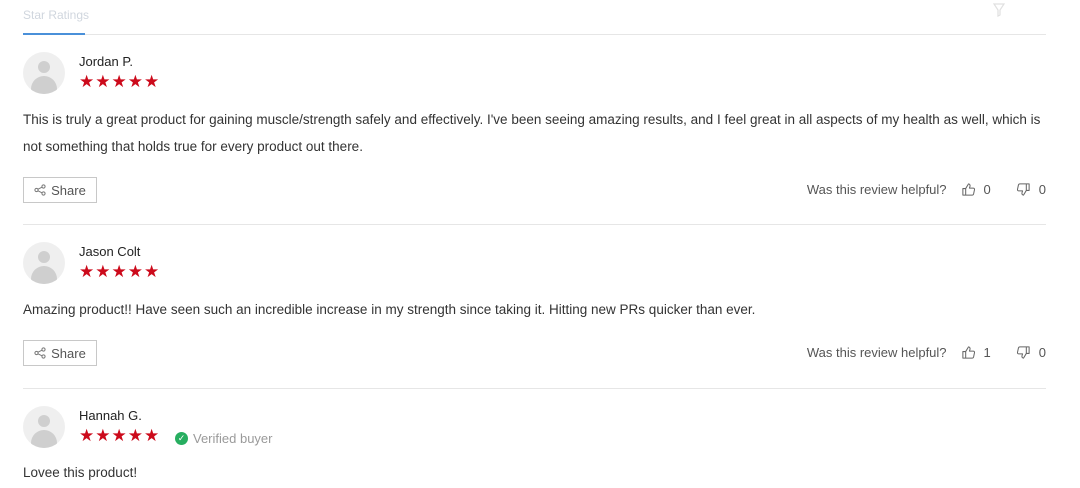  Describe the element at coordinates (110, 251) in the screenshot. I see `review-author: Jason Colt` at that location.